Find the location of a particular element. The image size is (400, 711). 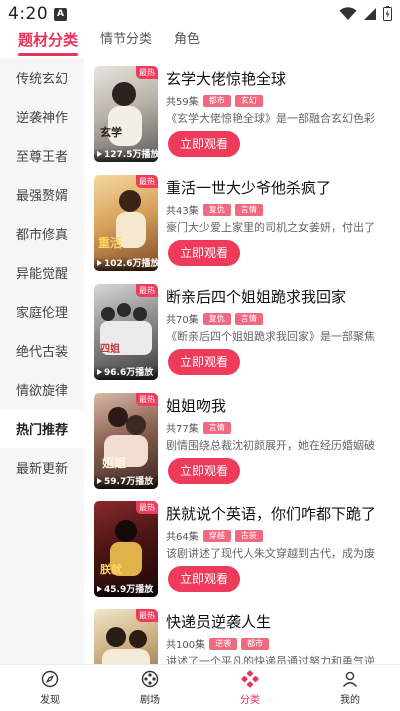

nav-mine: 我的 is located at coordinates (350, 688).